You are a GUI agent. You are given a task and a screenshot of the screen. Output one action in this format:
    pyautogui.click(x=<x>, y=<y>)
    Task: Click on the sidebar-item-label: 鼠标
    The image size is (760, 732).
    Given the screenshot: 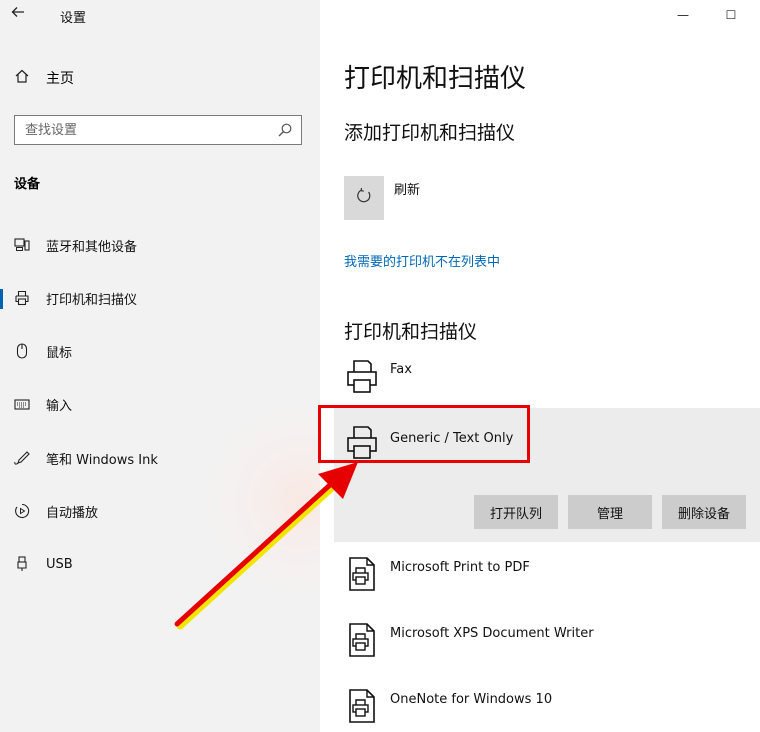 What is the action you would take?
    pyautogui.click(x=59, y=353)
    